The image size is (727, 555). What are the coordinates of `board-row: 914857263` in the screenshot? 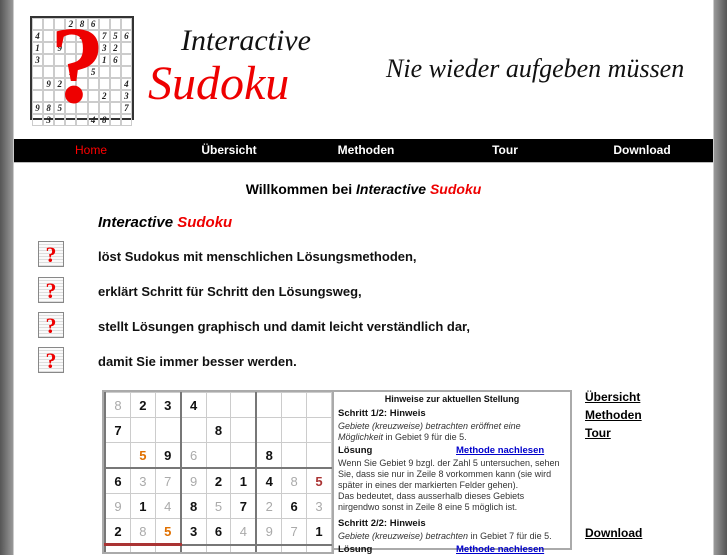 It's located at (218, 506).